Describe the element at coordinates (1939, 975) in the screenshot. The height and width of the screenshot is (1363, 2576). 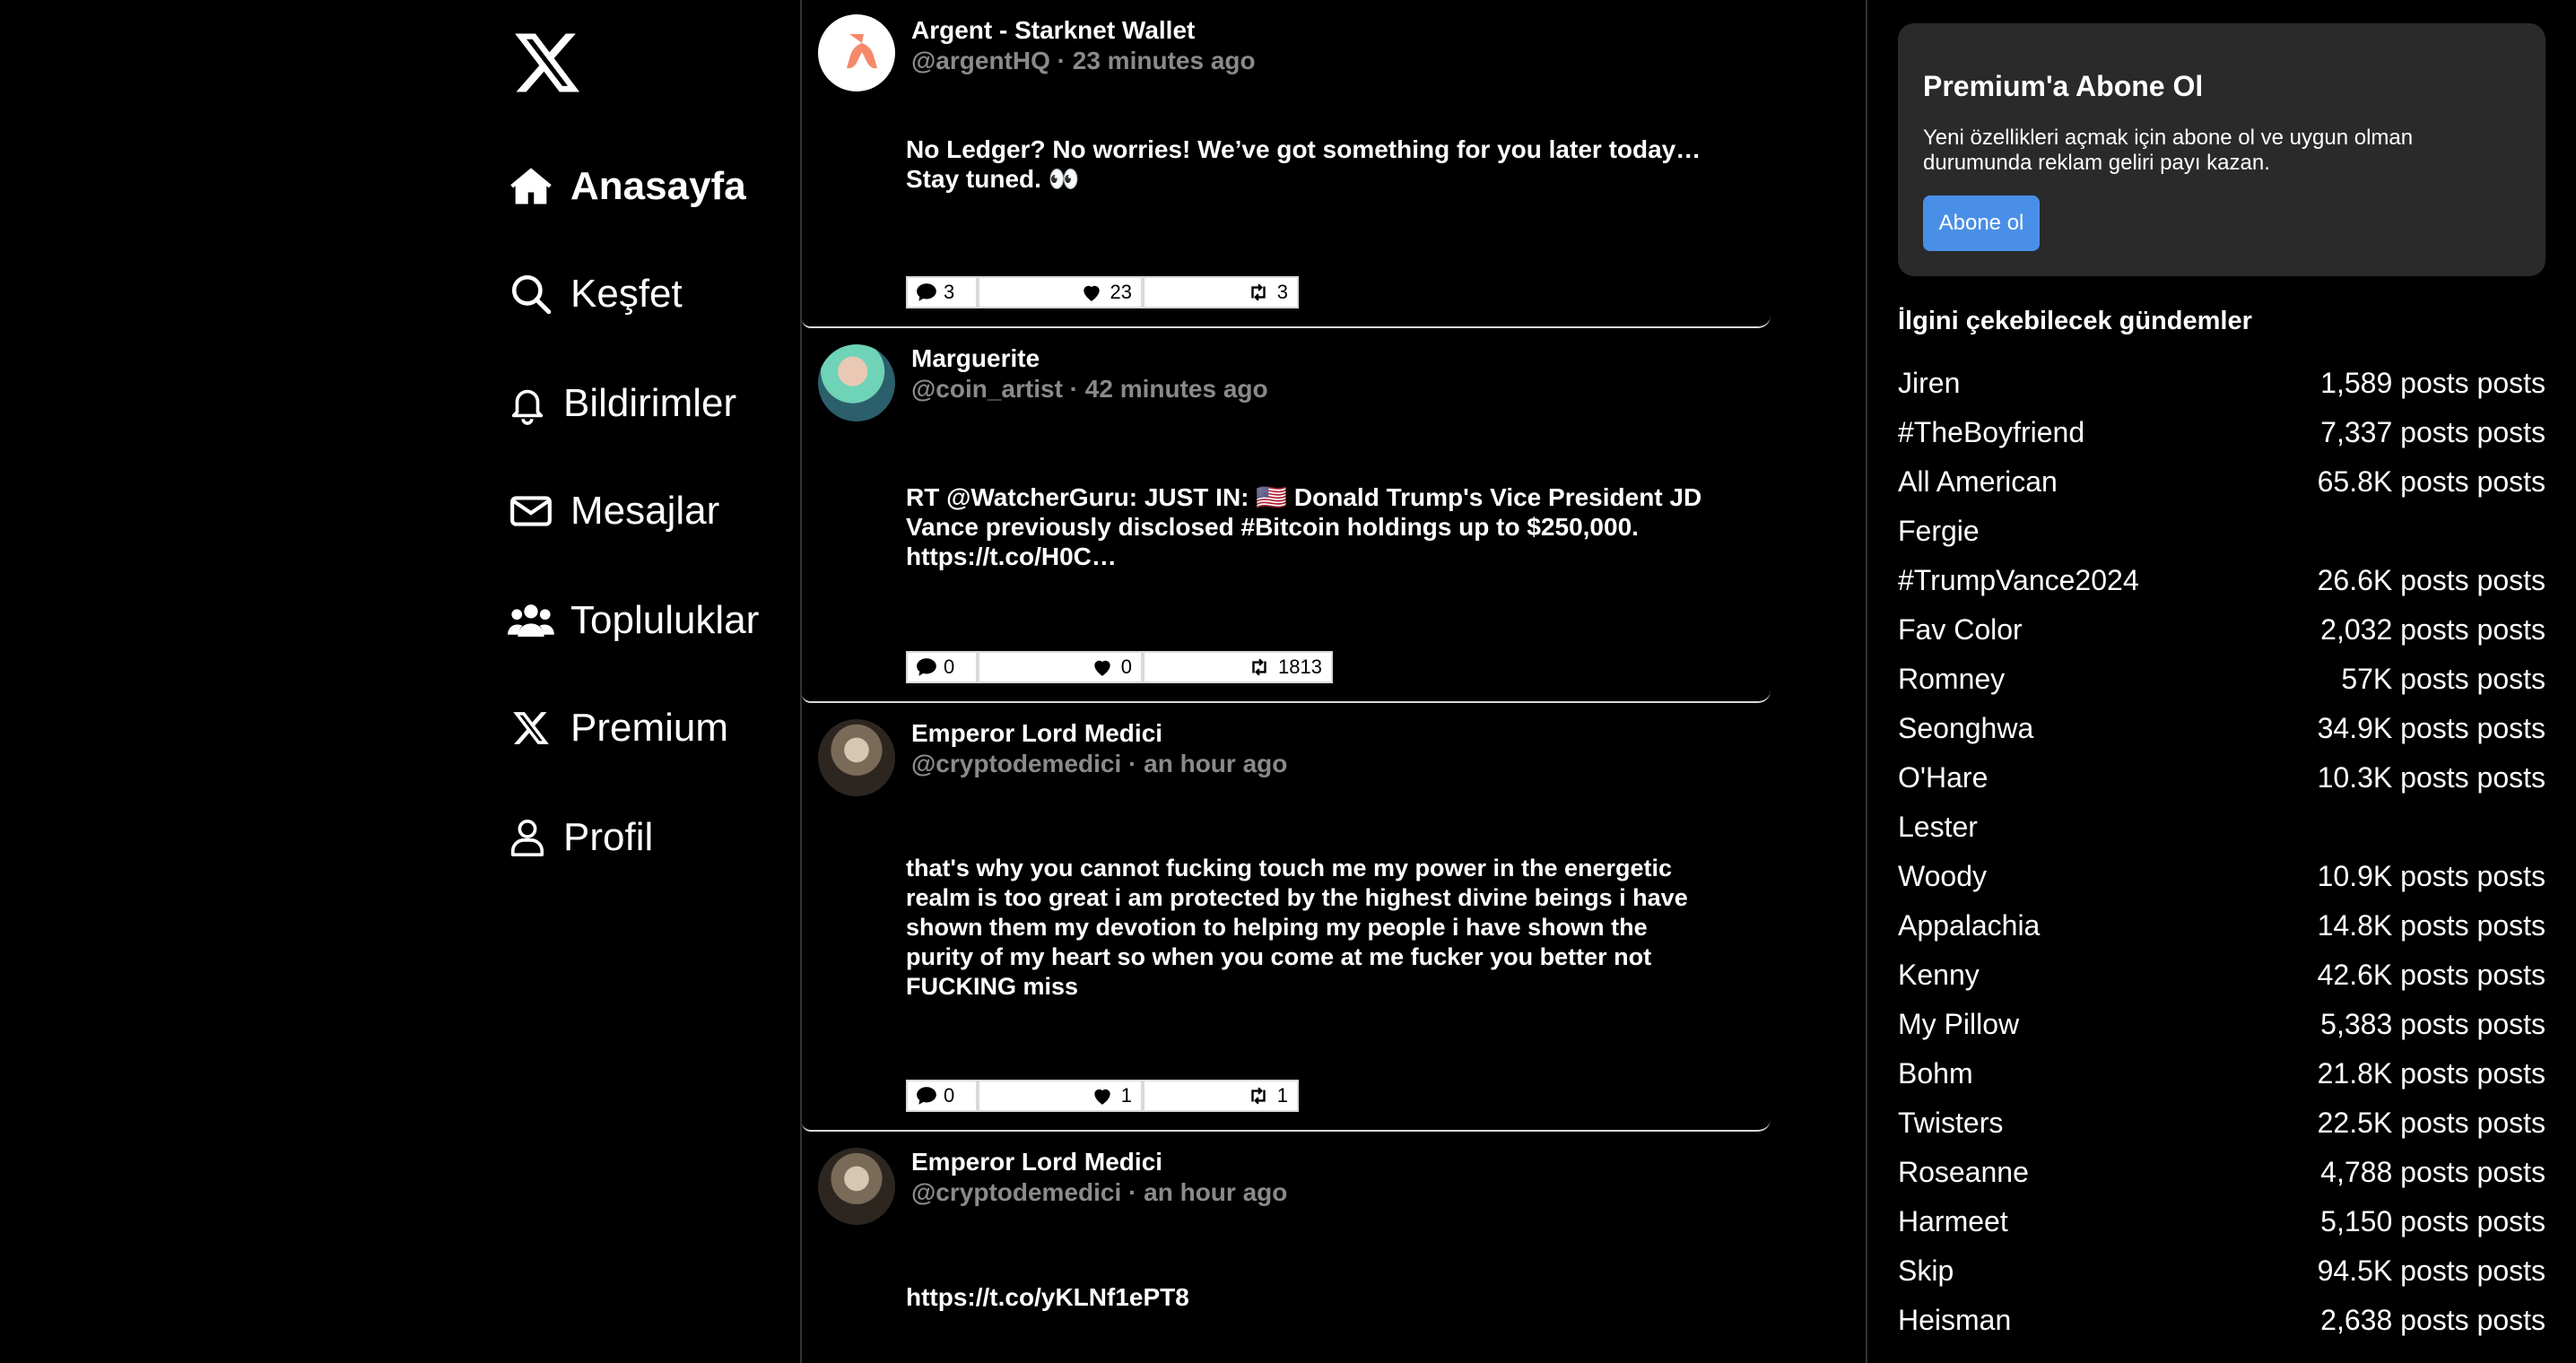
I see `trend-name: Kenny` at that location.